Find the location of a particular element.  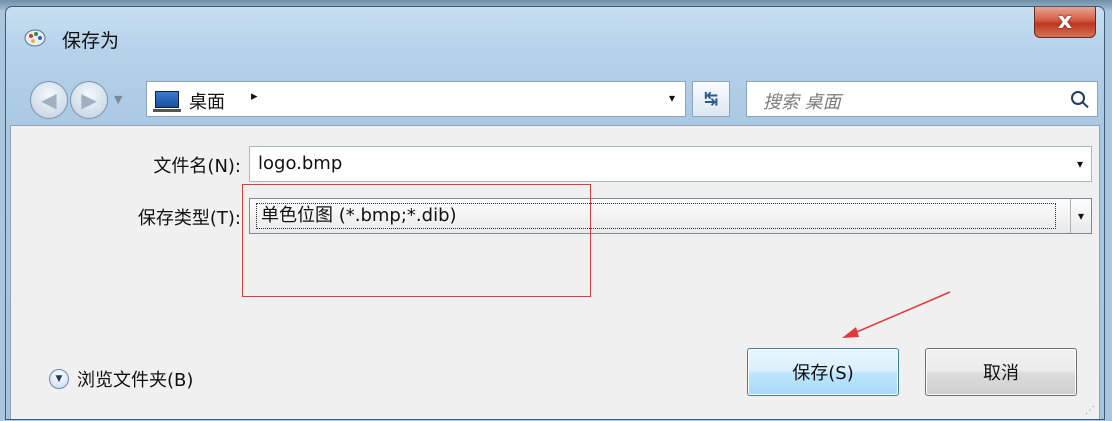

resize-grip-icon: ⋰ is located at coordinates (1090, 410).